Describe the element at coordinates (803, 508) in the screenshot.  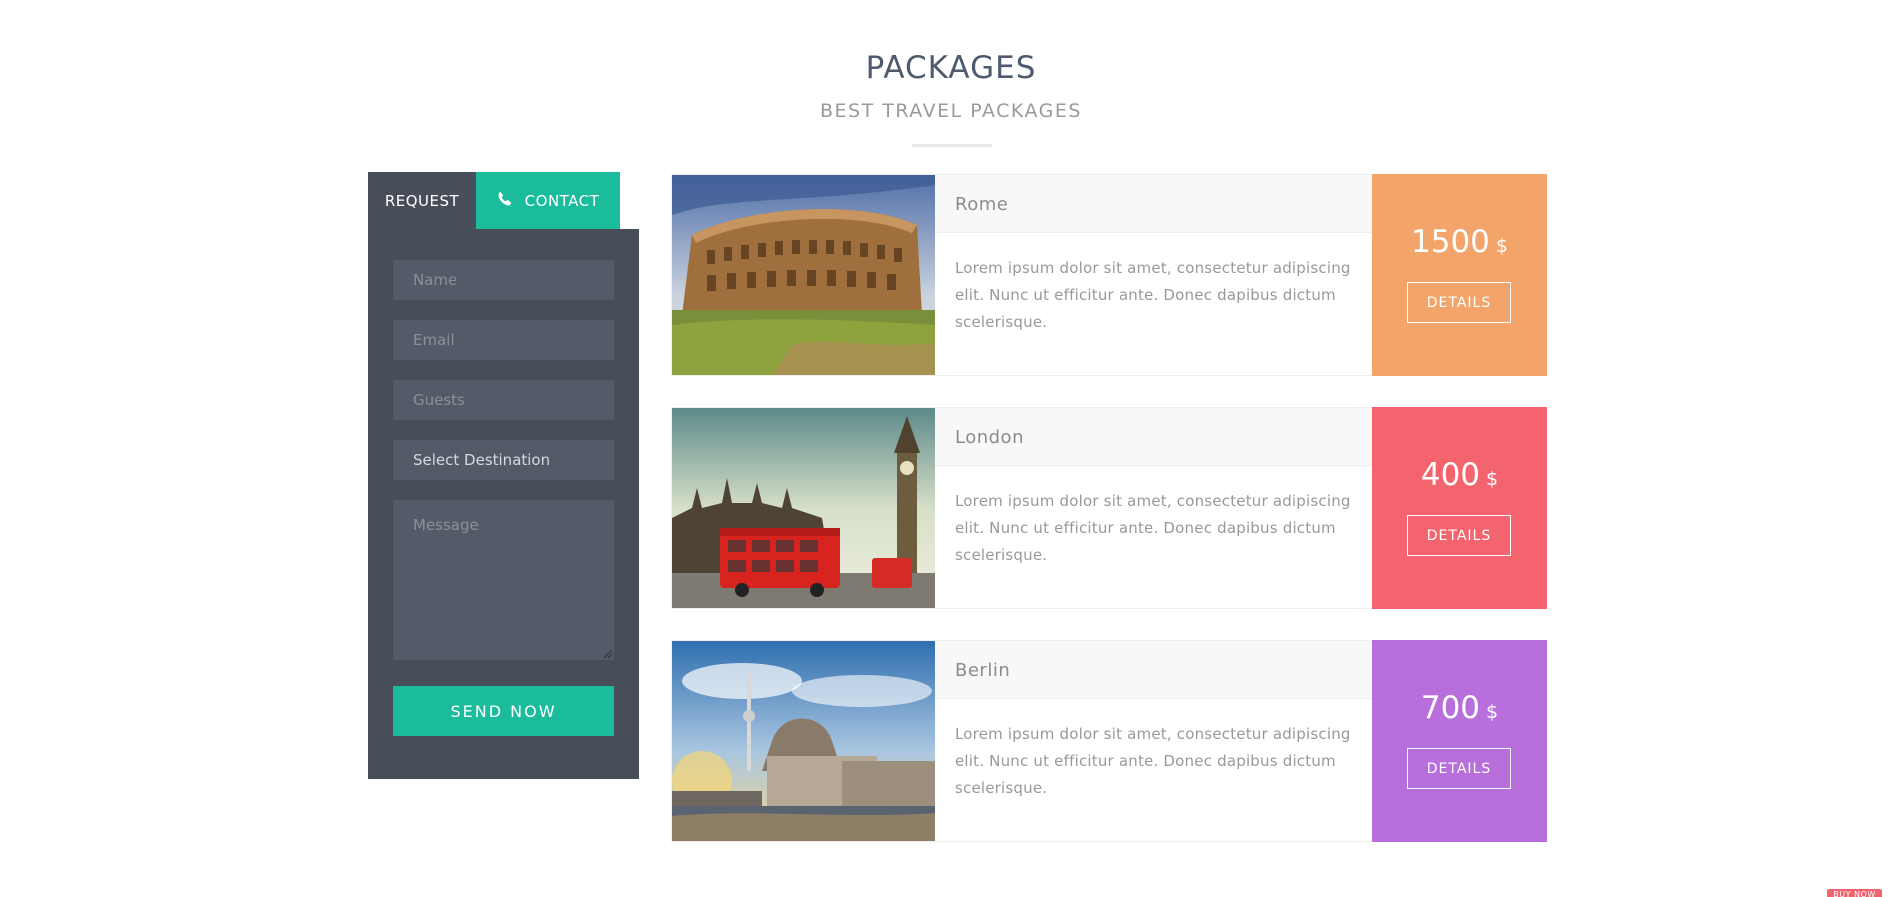
I see `package-image-london` at that location.